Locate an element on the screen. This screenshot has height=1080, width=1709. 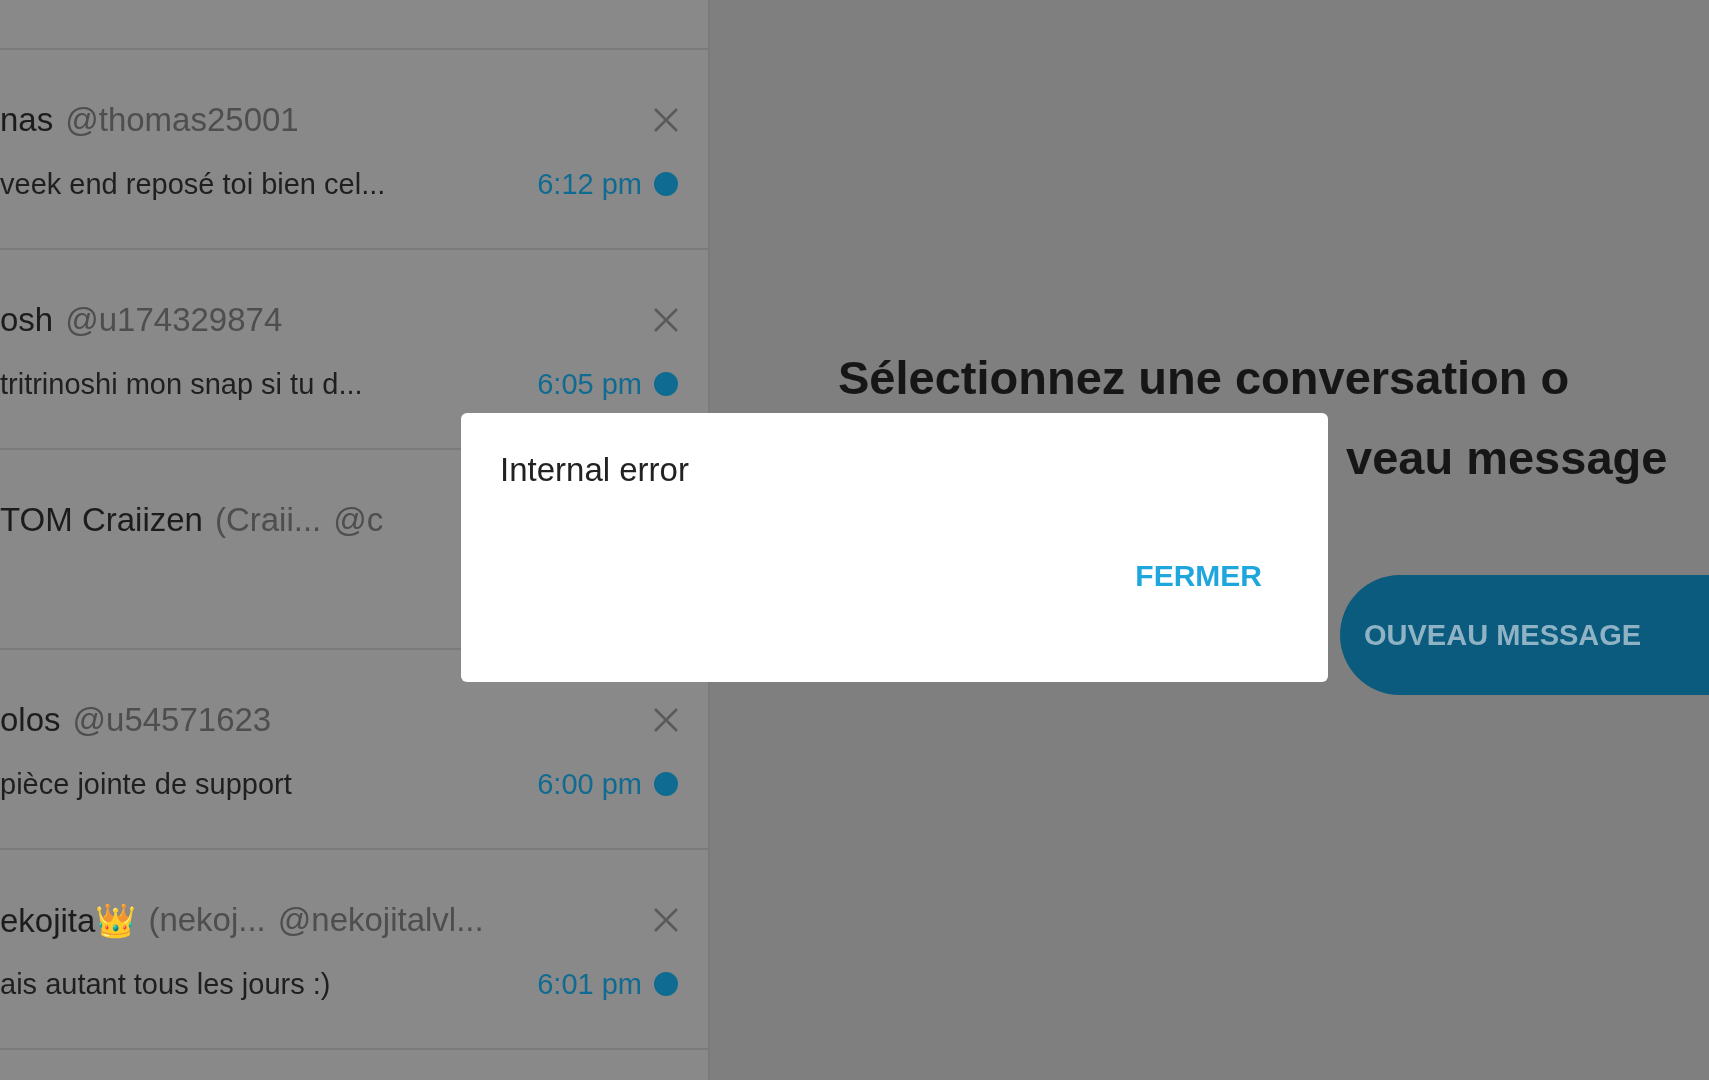
message-time: 6:05 pm is located at coordinates (589, 384).